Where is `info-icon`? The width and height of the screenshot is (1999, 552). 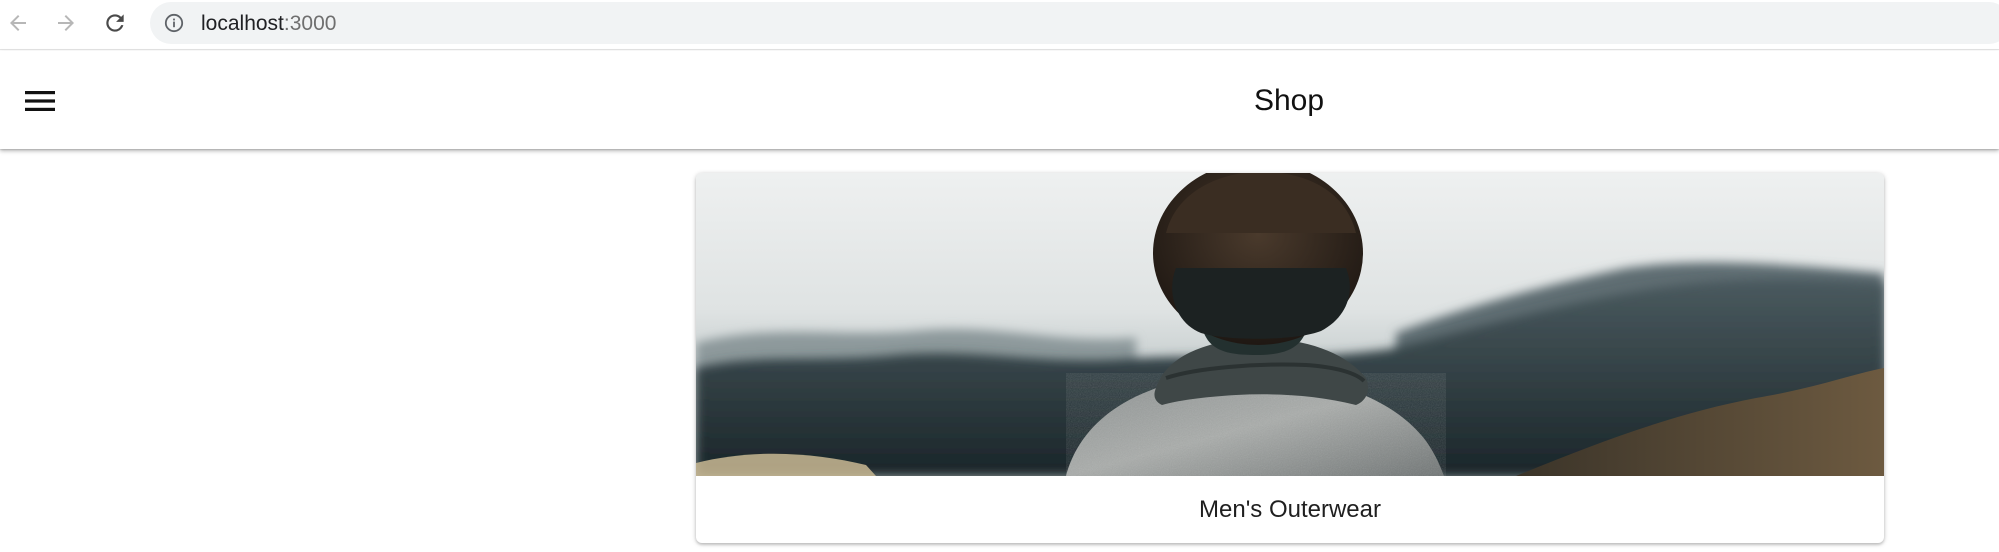 info-icon is located at coordinates (174, 23).